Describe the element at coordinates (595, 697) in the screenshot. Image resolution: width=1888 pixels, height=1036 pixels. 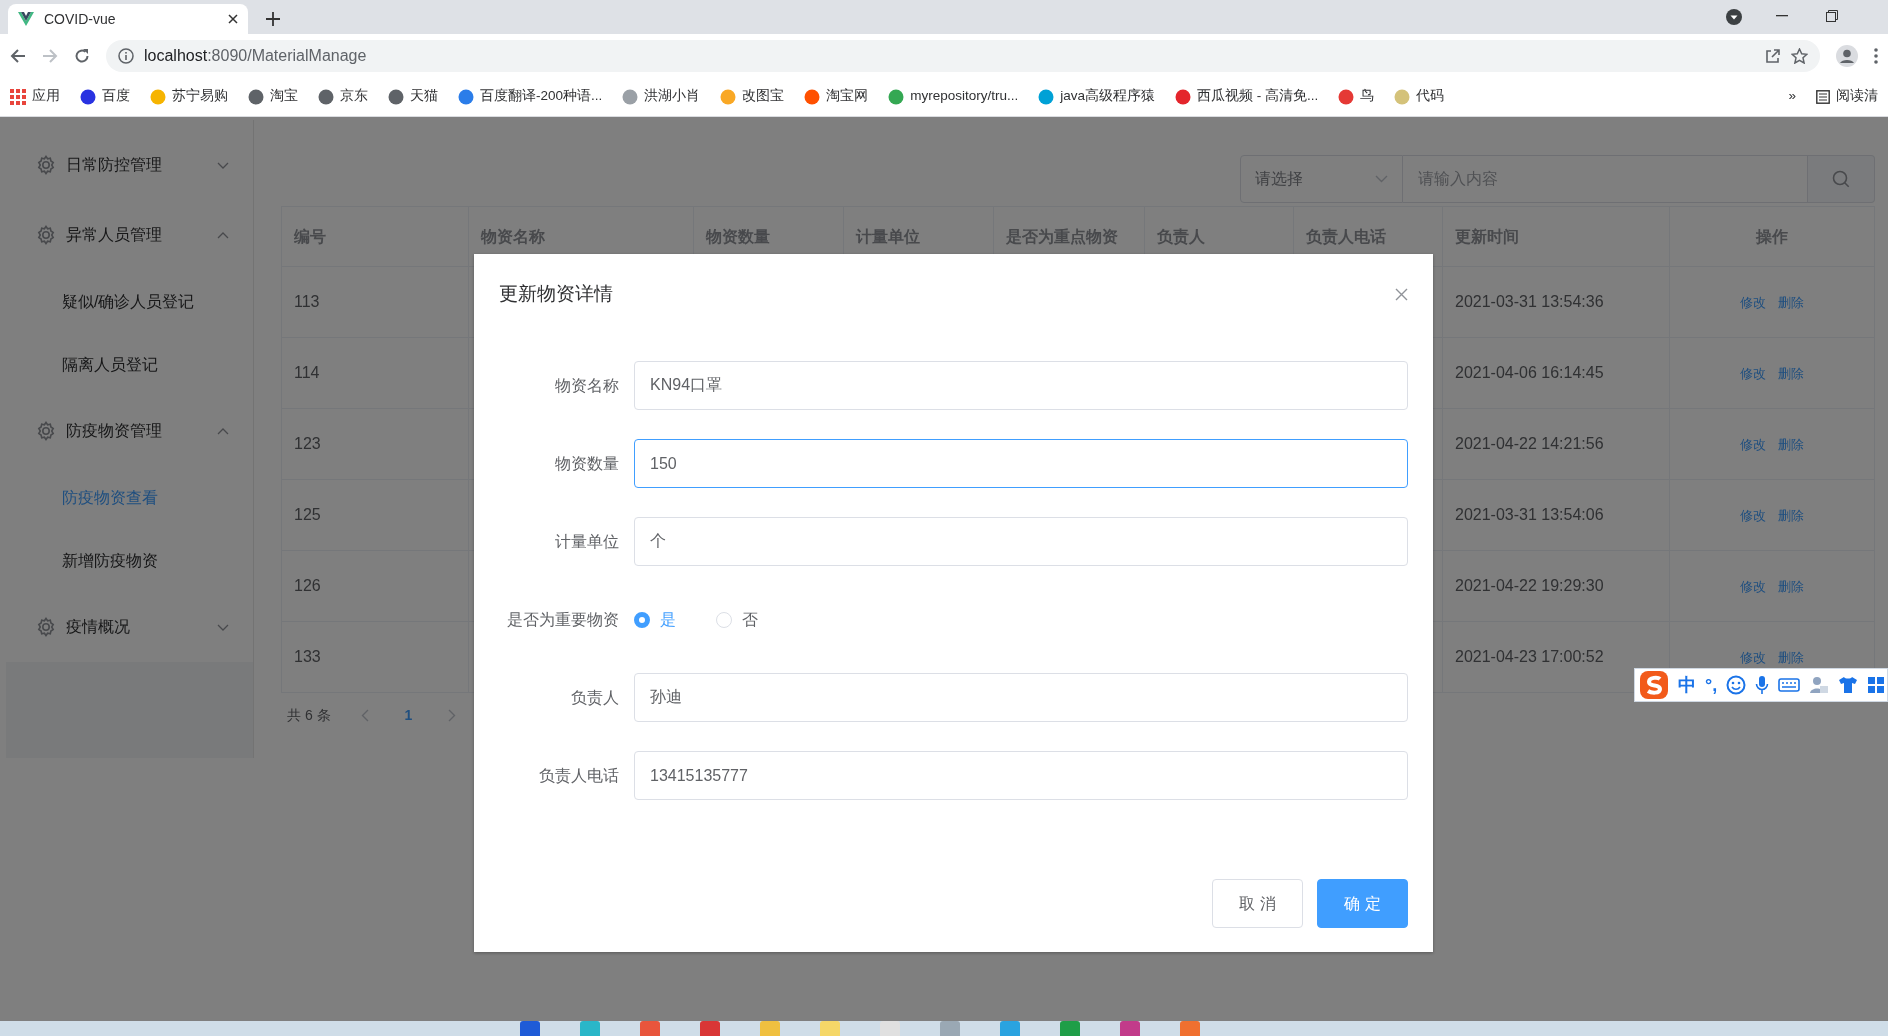
I see `field-label: 负责人` at that location.